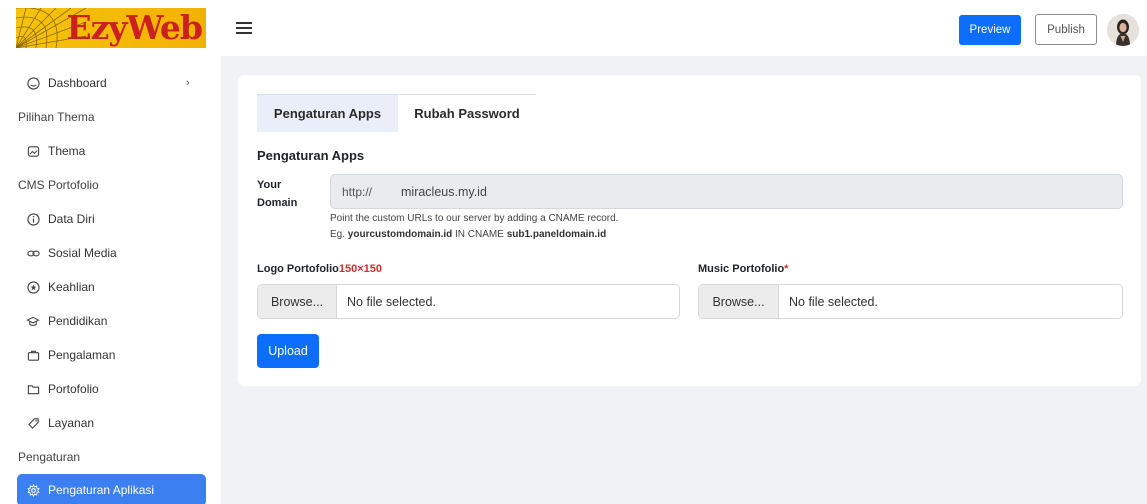  Describe the element at coordinates (33, 151) in the screenshot. I see `theme-icon` at that location.